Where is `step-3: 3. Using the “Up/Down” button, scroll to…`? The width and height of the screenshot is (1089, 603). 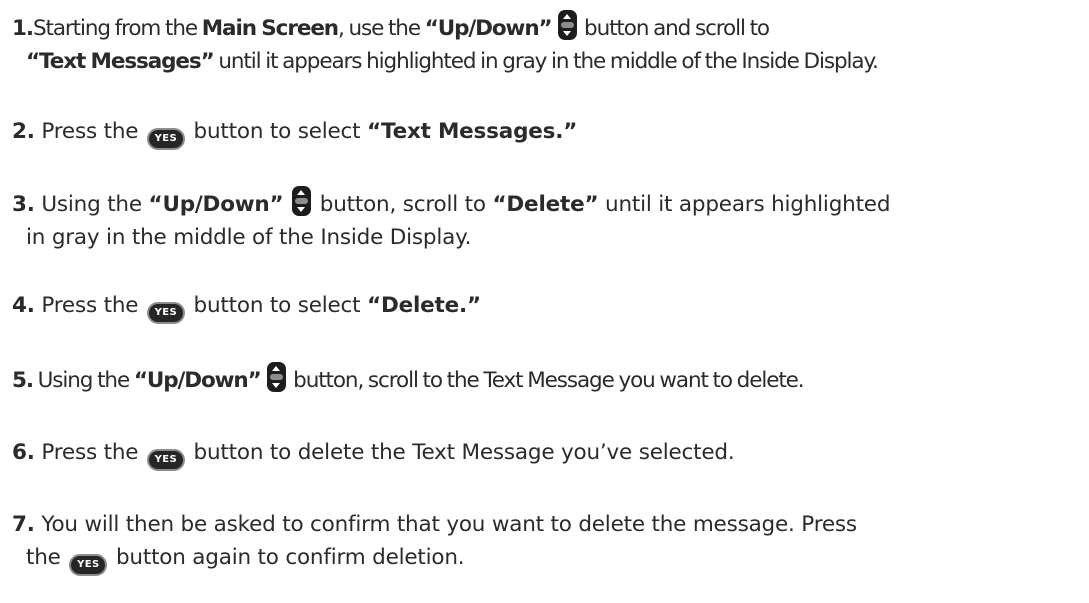 step-3: 3. Using the “Up/Down” button, scroll to… is located at coordinates (451, 220).